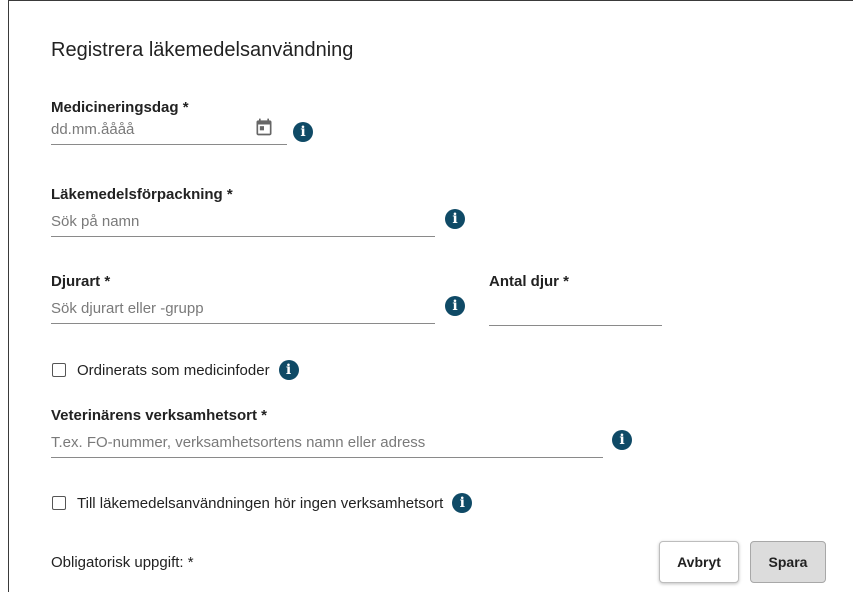 This screenshot has height=592, width=853. Describe the element at coordinates (288, 370) in the screenshot. I see `medicated-feed-info-icon: i` at that location.